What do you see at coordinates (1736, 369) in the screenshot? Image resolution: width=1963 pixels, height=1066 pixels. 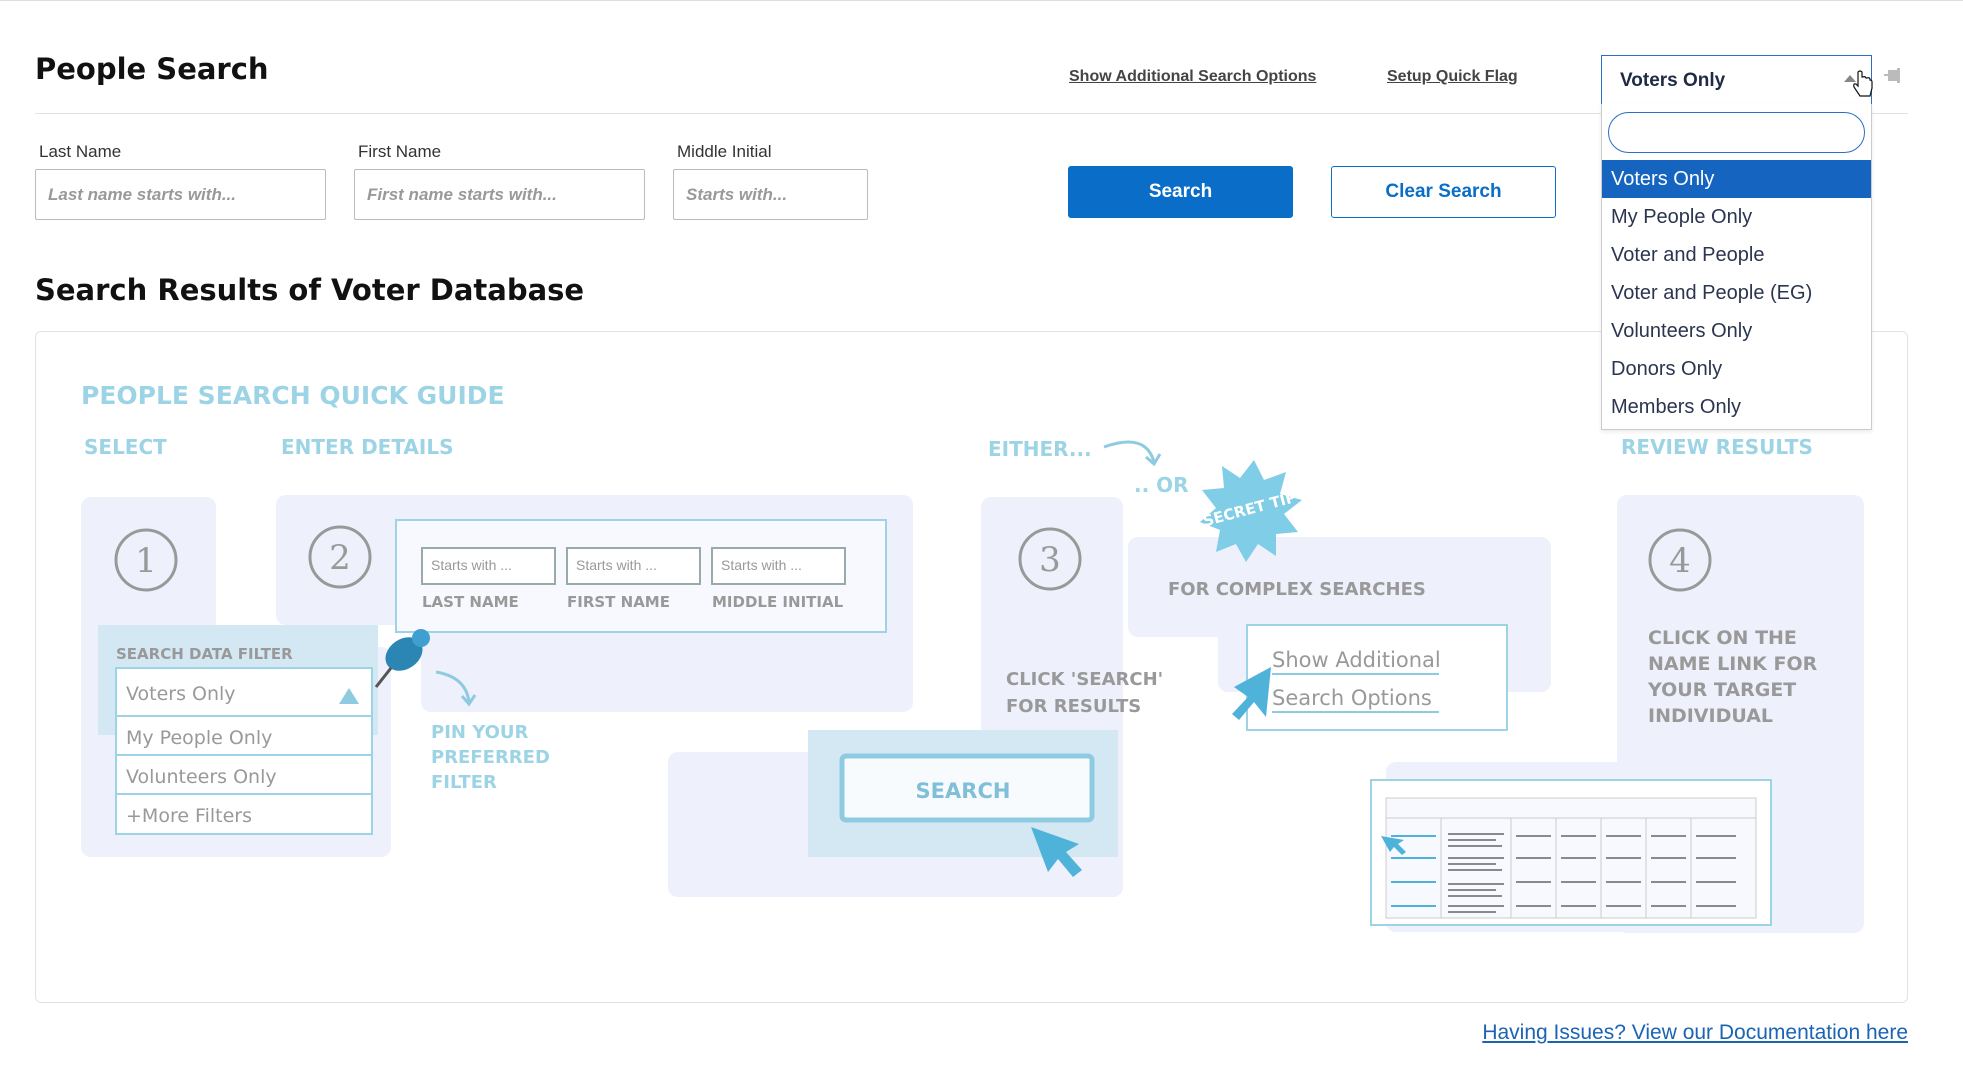 I see `filter-option-donors-only: Donors Only` at bounding box center [1736, 369].